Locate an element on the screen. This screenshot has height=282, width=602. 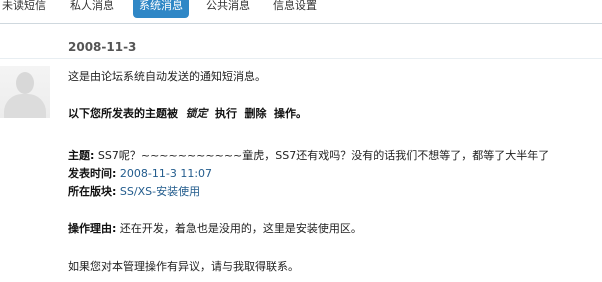
reason-line: 操作理由: 还在开发，着急也是没用的，这里是安装使用区。 is located at coordinates (215, 229).